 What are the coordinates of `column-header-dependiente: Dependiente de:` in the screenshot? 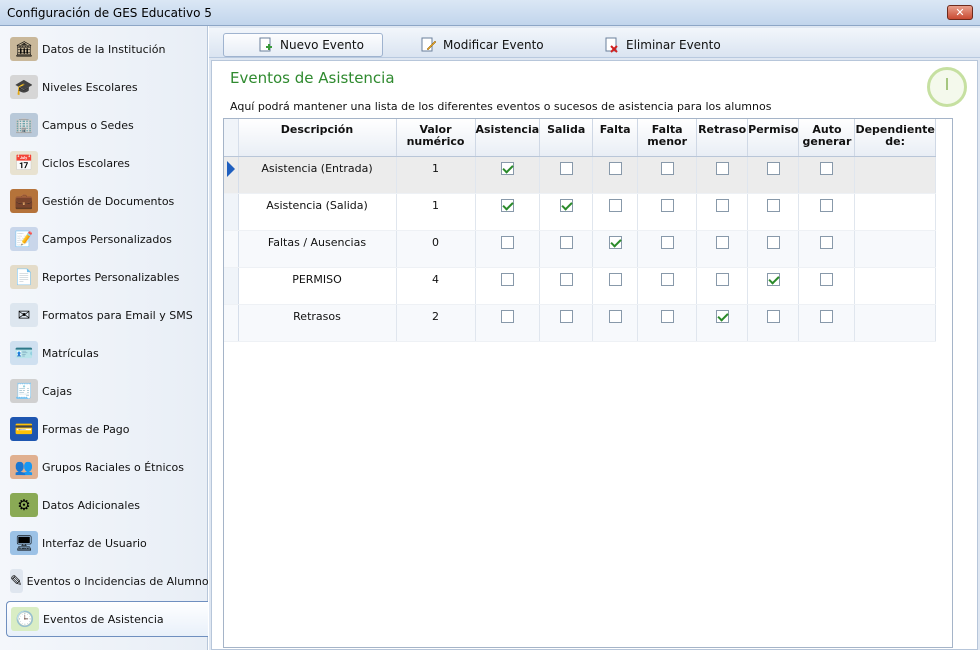 It's located at (895, 138).